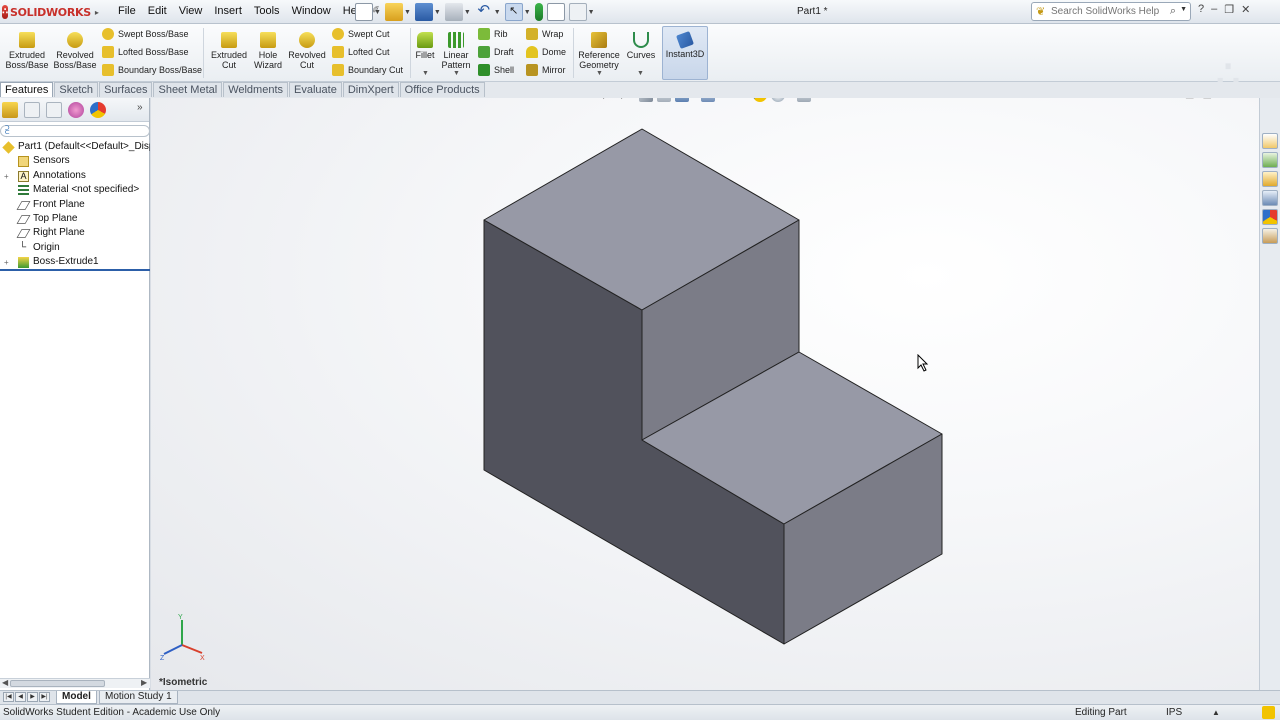  I want to click on extruded-cut-button: Extruded Cut, so click(229, 49).